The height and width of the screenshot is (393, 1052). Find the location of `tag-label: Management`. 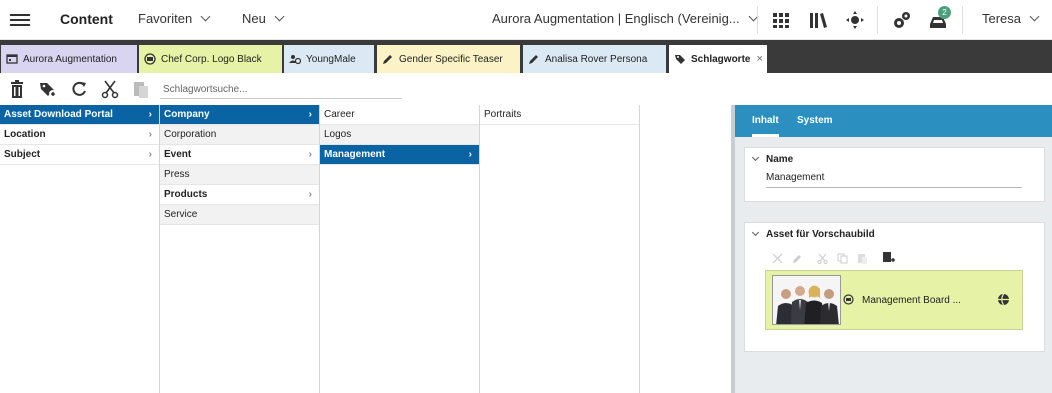

tag-label: Management is located at coordinates (355, 154).